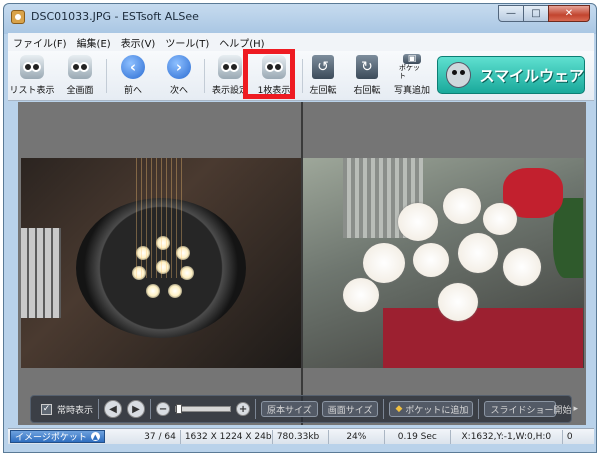 This screenshot has height=456, width=600. What do you see at coordinates (357, 436) in the screenshot?
I see `zoom-level: 24%` at bounding box center [357, 436].